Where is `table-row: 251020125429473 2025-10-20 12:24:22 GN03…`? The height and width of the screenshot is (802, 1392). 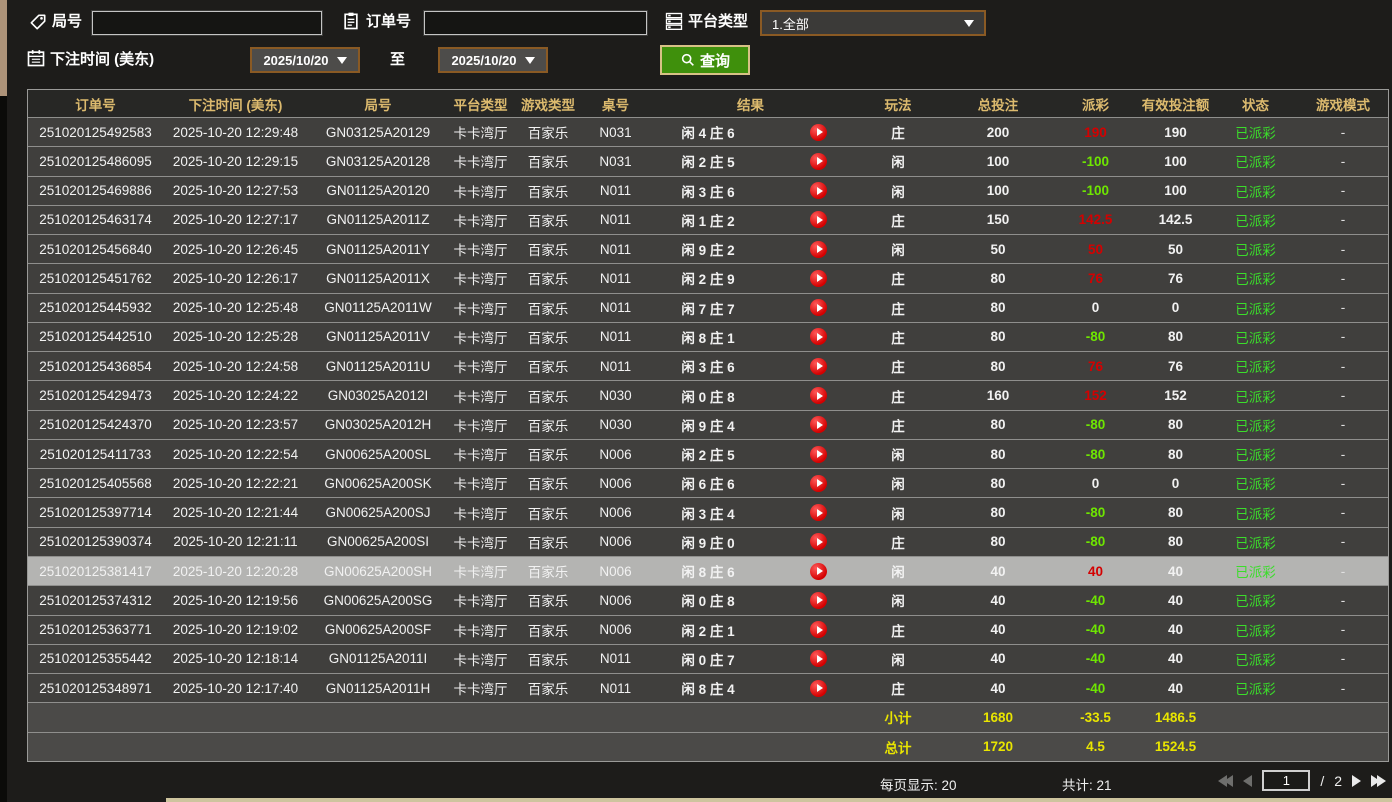
table-row: 251020125429473 2025-10-20 12:24:22 GN03… is located at coordinates (708, 395).